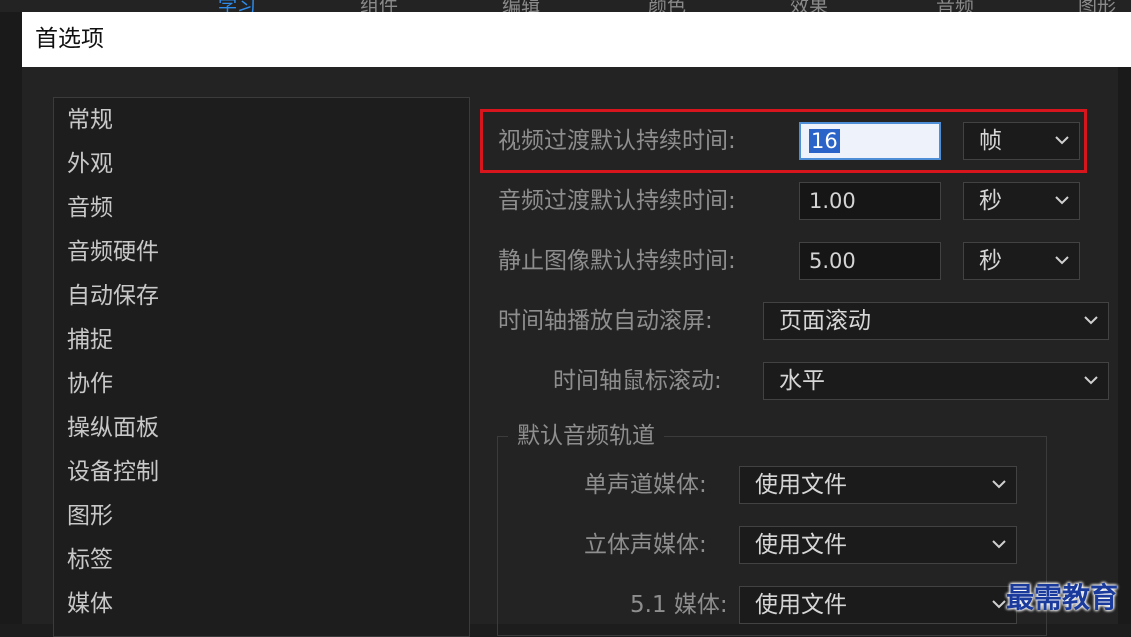 The height and width of the screenshot is (637, 1131). Describe the element at coordinates (801, 605) in the screenshot. I see `surround-media-value: 使用文件` at that location.